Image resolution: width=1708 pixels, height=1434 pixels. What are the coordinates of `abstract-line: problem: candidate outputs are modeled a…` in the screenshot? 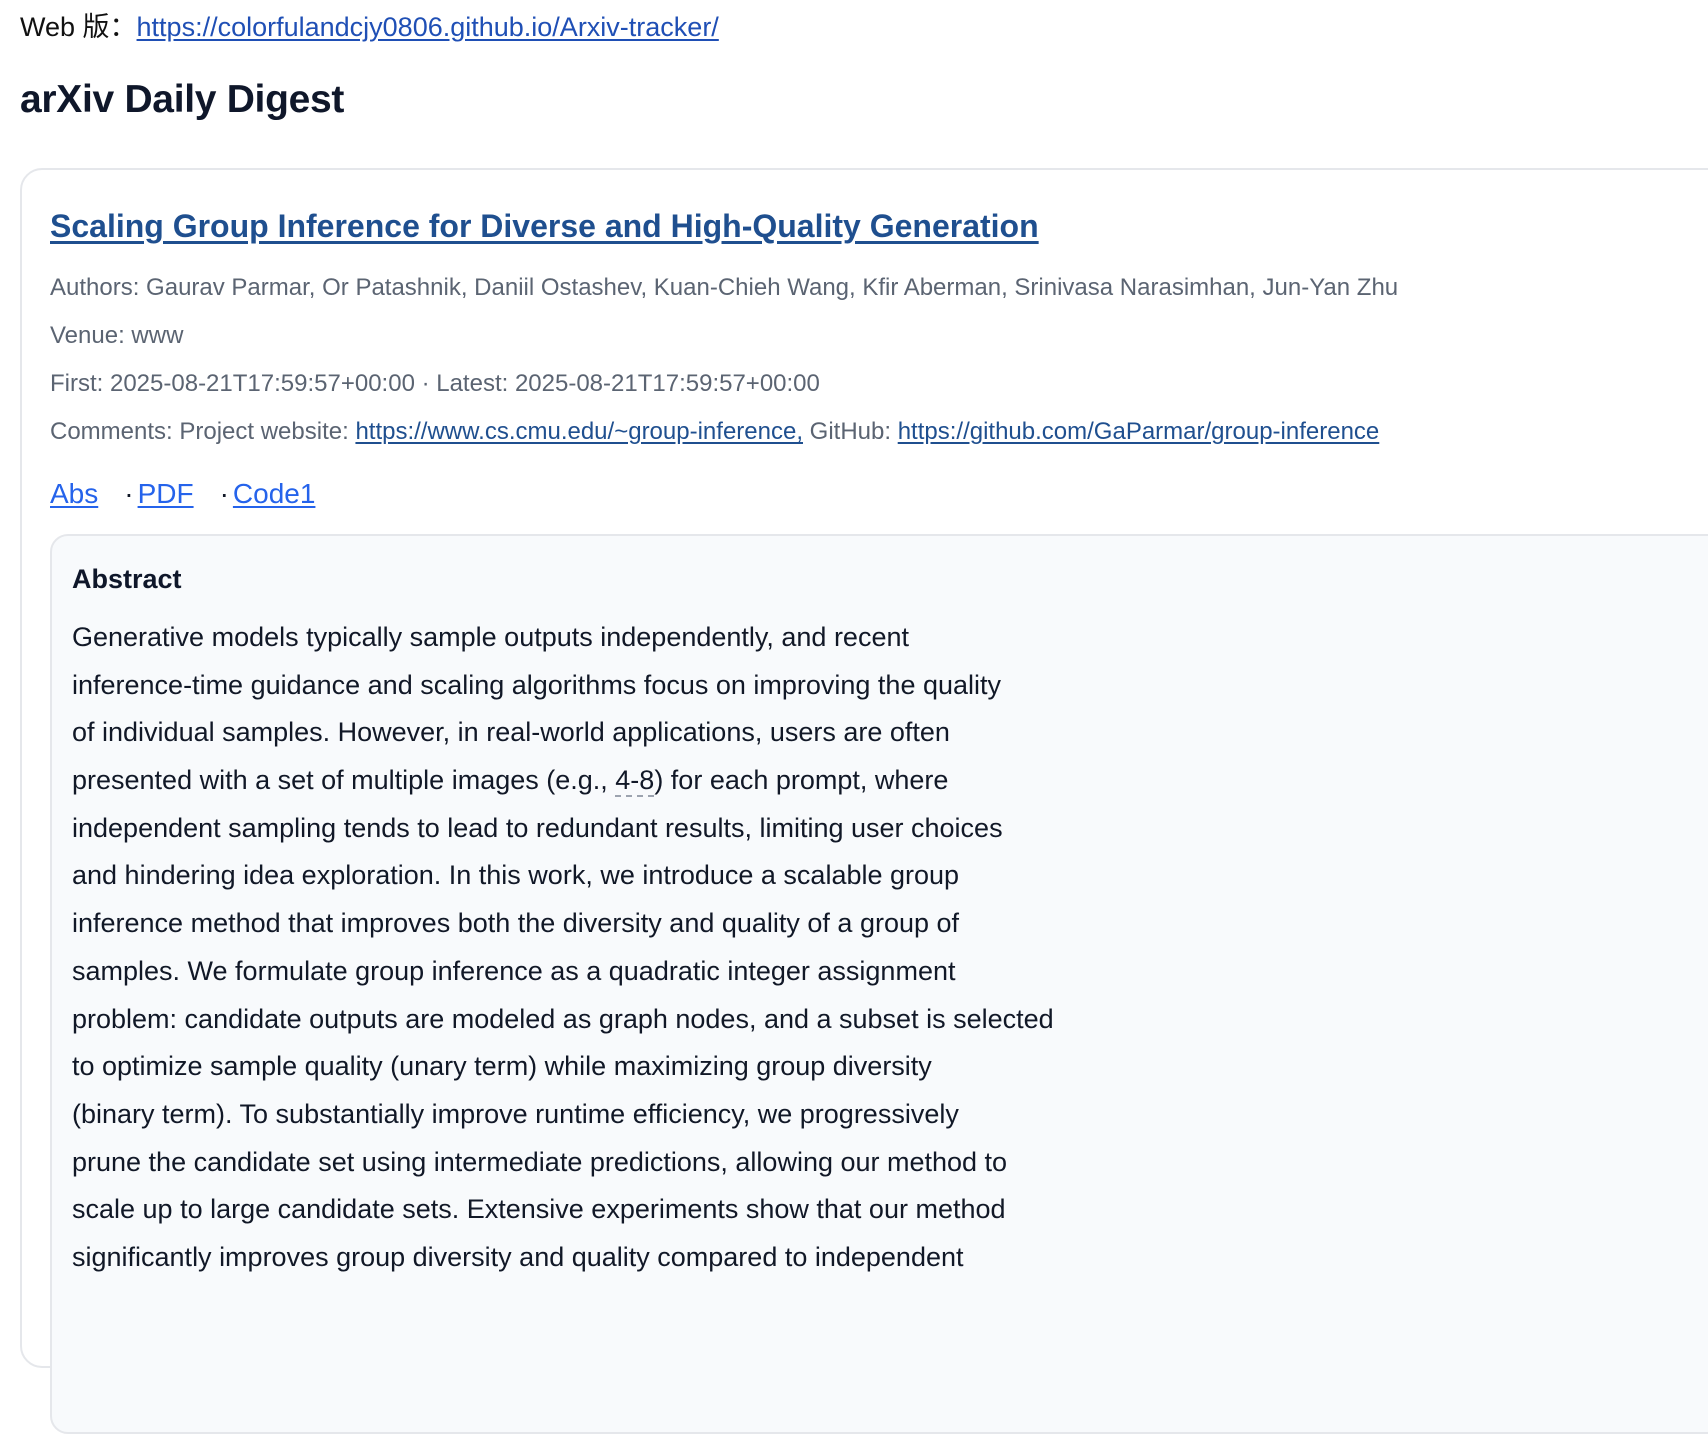 It's located at (563, 1018).